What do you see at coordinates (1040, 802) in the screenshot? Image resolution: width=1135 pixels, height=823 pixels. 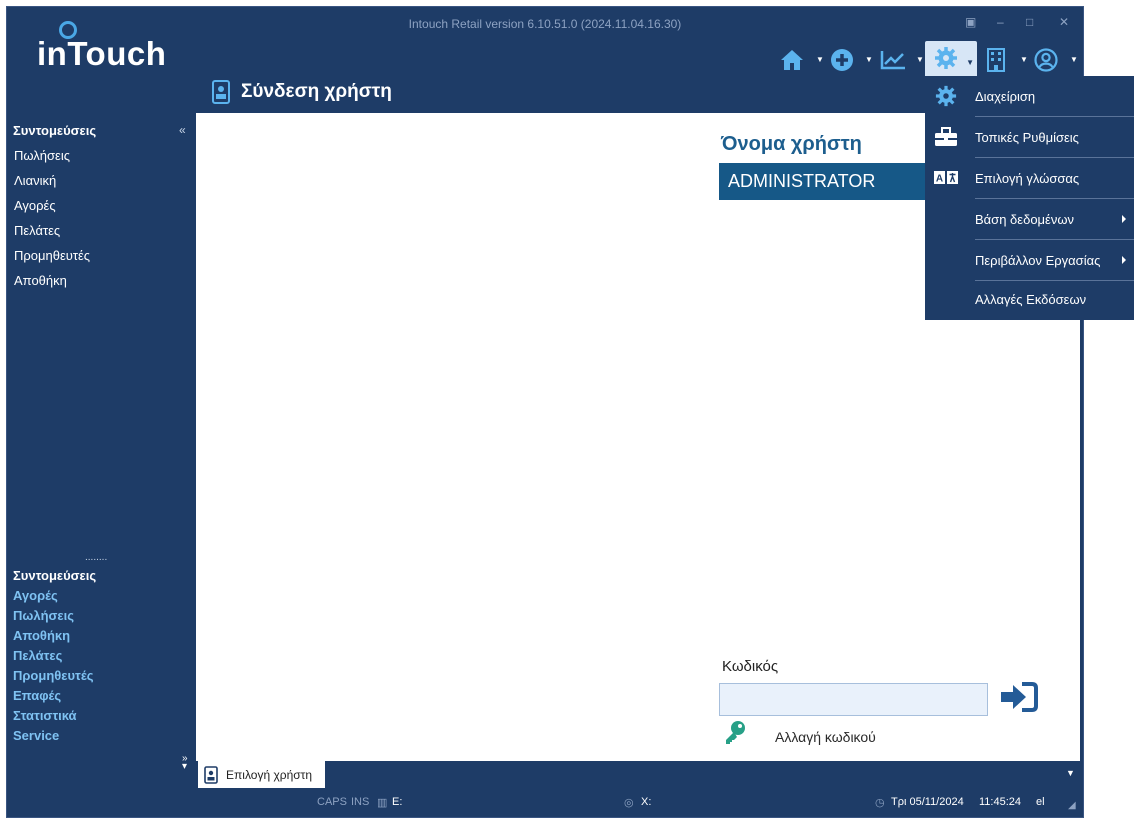 I see `status-language: el` at bounding box center [1040, 802].